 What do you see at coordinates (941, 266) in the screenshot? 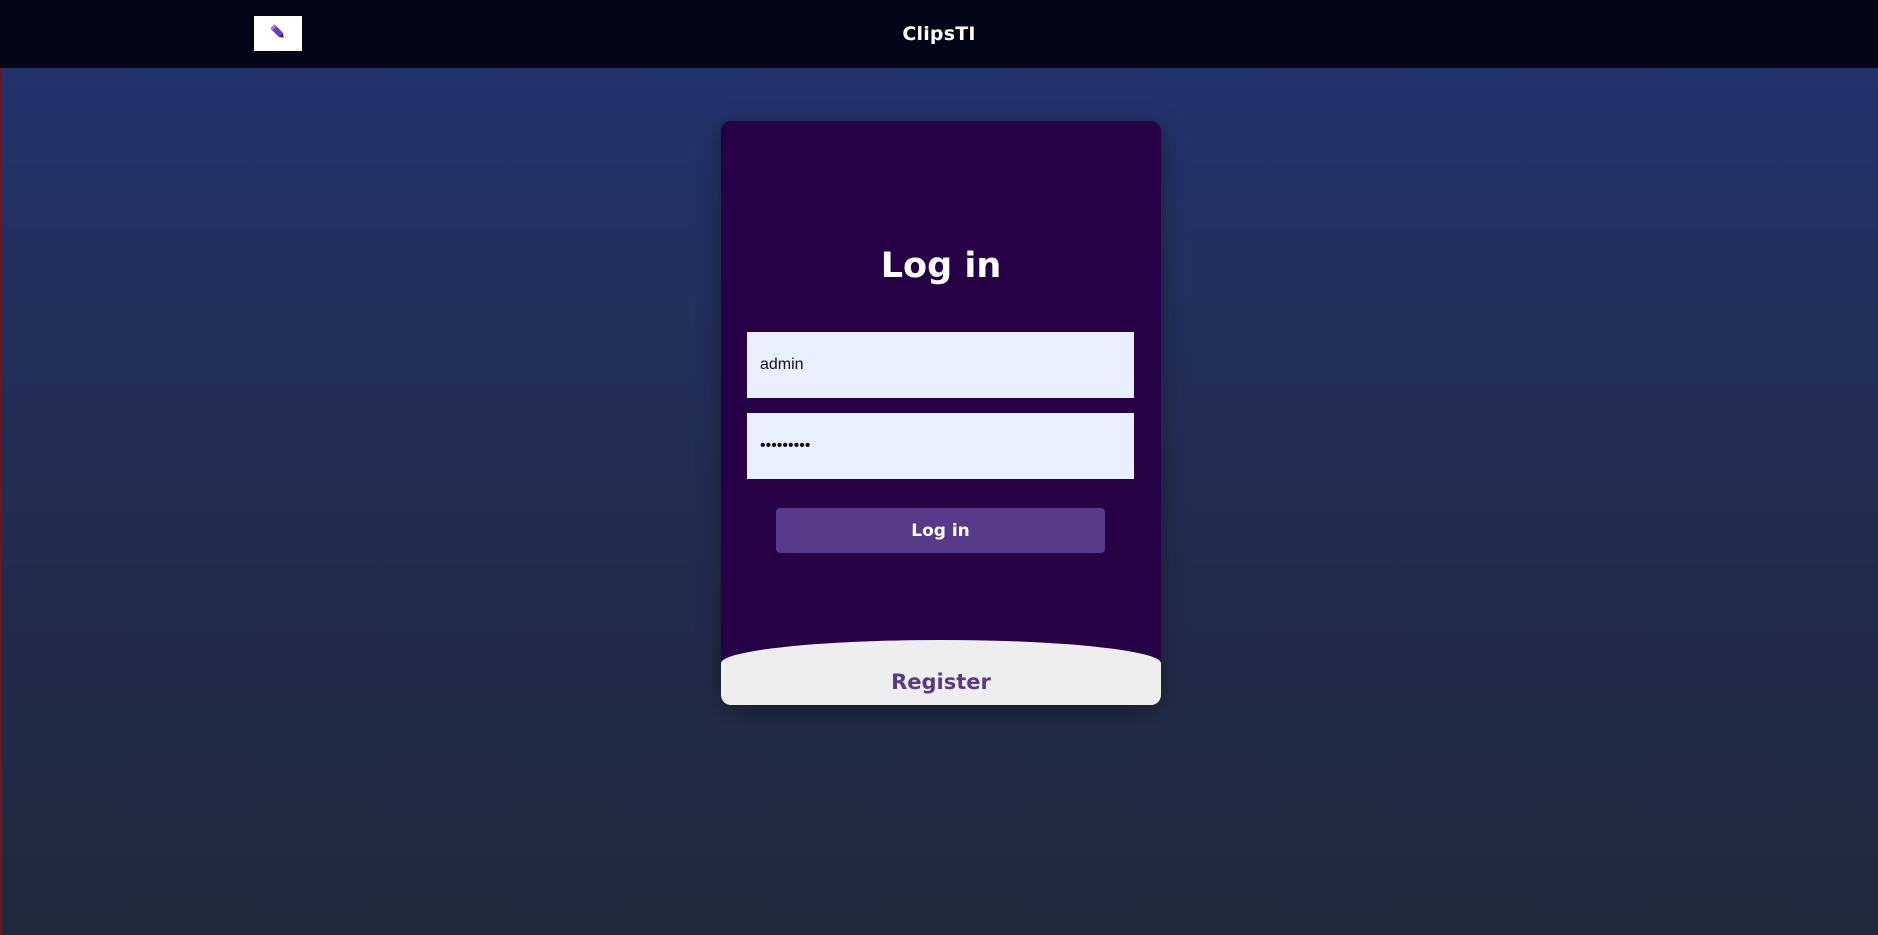
I see `login-heading: Log in` at bounding box center [941, 266].